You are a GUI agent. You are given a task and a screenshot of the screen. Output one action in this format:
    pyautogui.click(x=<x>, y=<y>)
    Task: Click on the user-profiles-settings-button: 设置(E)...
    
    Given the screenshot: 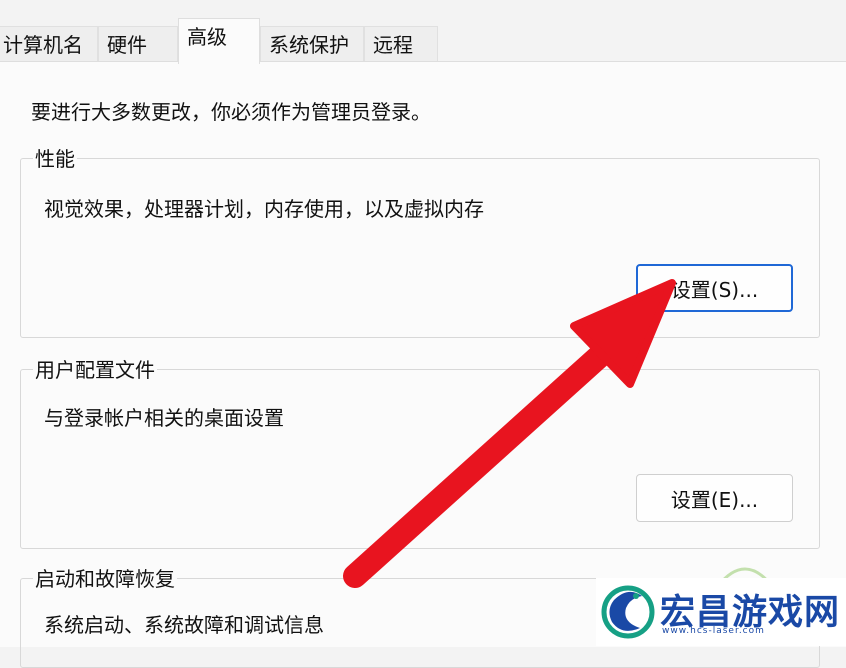 What is the action you would take?
    pyautogui.click(x=714, y=498)
    